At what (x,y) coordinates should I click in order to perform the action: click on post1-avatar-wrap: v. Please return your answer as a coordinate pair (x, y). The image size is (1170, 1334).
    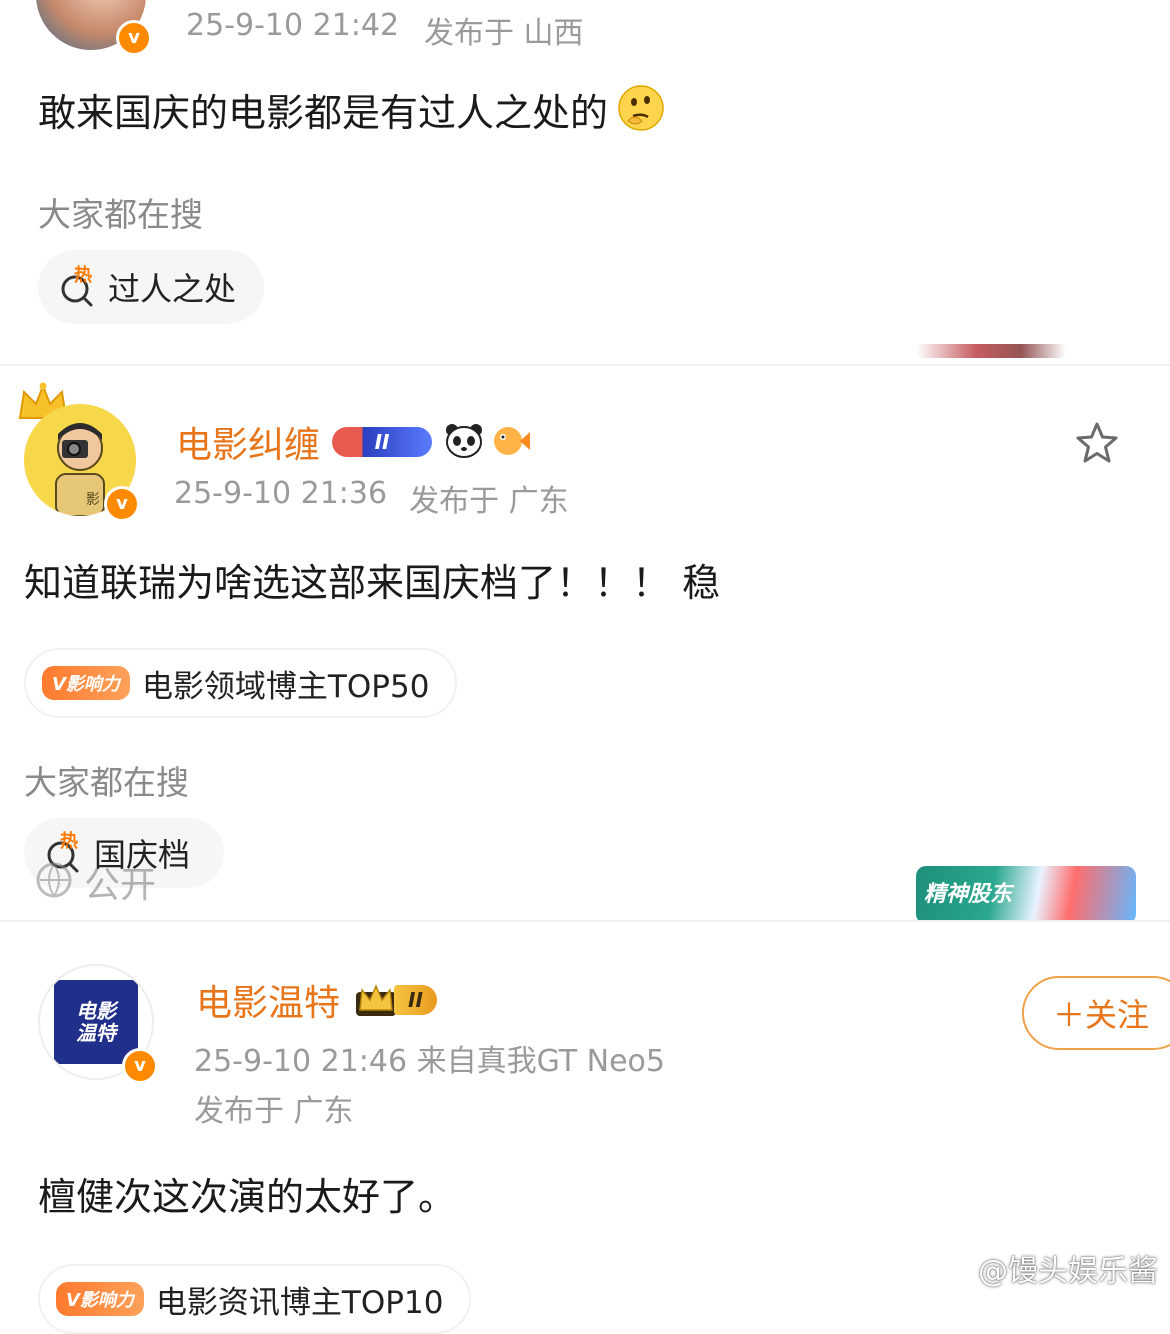
    Looking at the image, I should click on (94, 28).